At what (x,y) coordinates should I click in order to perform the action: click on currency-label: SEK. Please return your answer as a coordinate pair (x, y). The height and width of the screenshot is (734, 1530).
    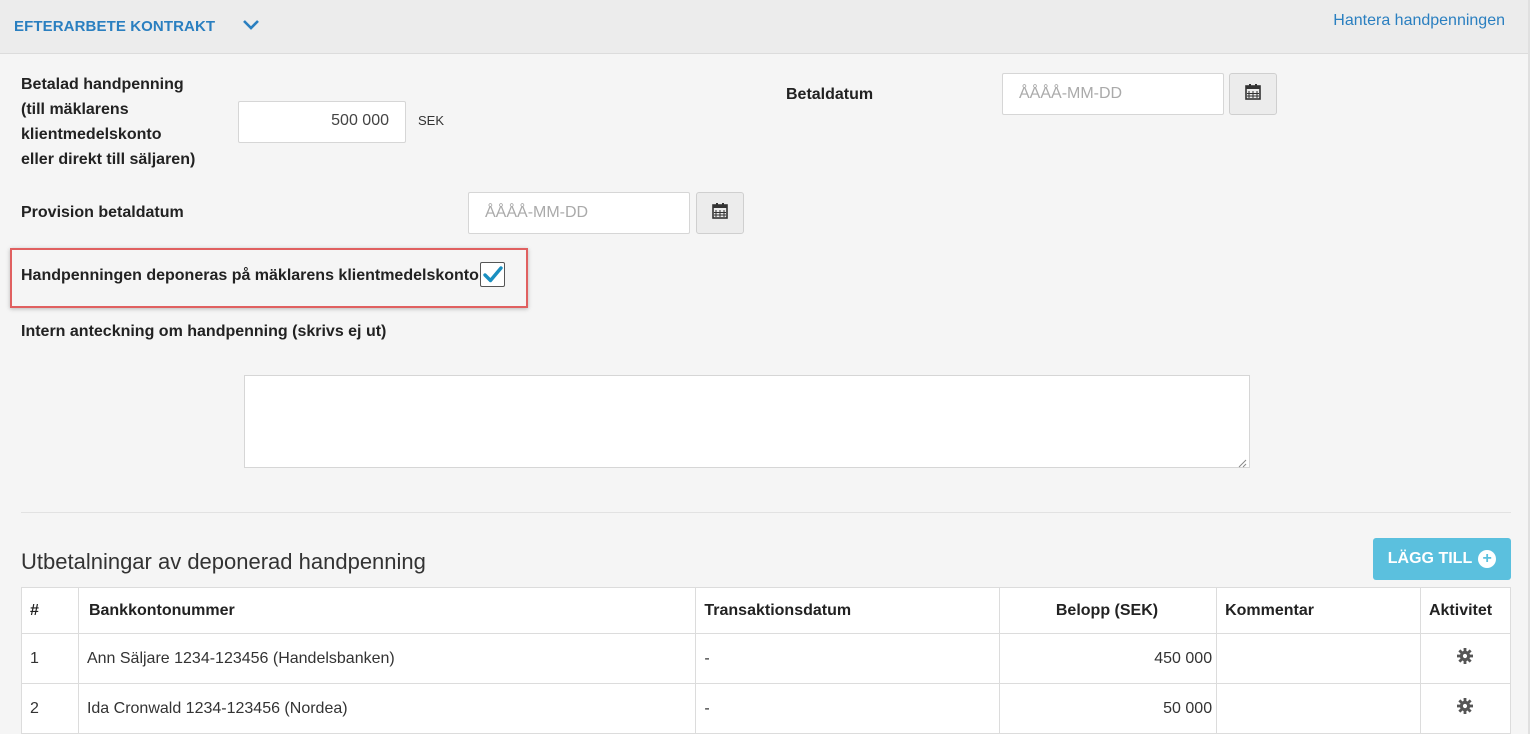
    Looking at the image, I should click on (431, 120).